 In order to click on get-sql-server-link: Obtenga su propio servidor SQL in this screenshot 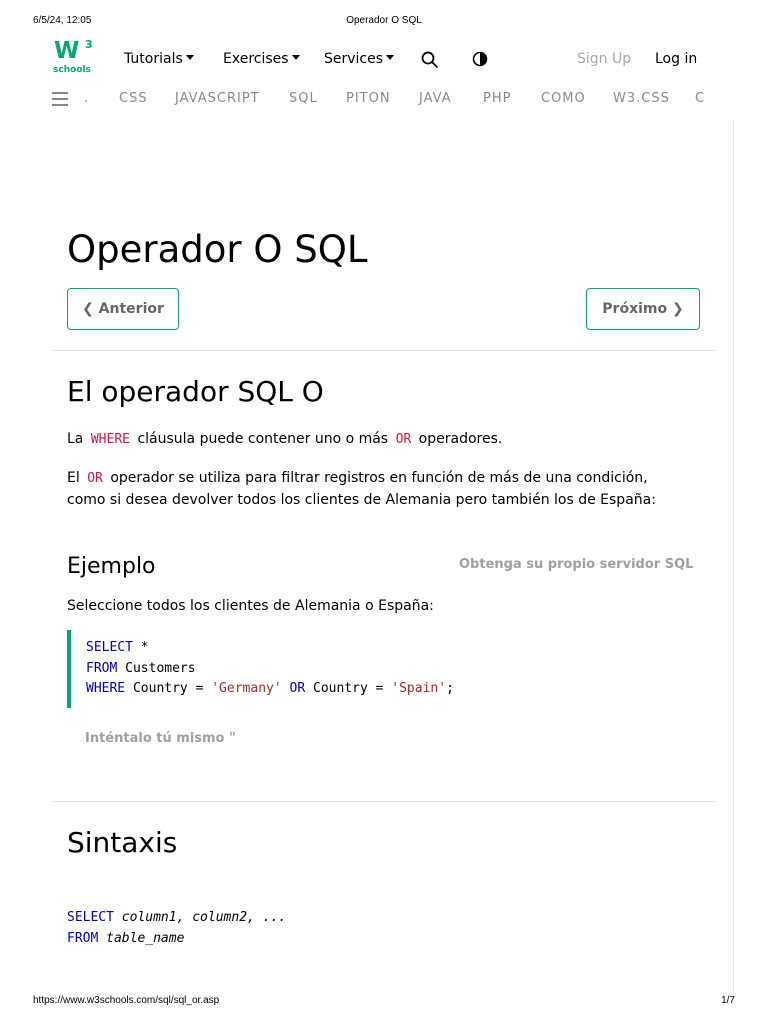, I will do `click(576, 564)`.